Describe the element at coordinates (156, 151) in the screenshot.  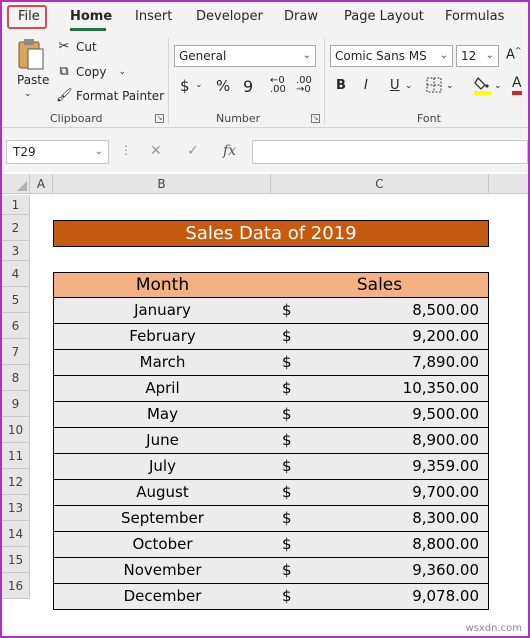
I see `cancel-icon: ✕` at that location.